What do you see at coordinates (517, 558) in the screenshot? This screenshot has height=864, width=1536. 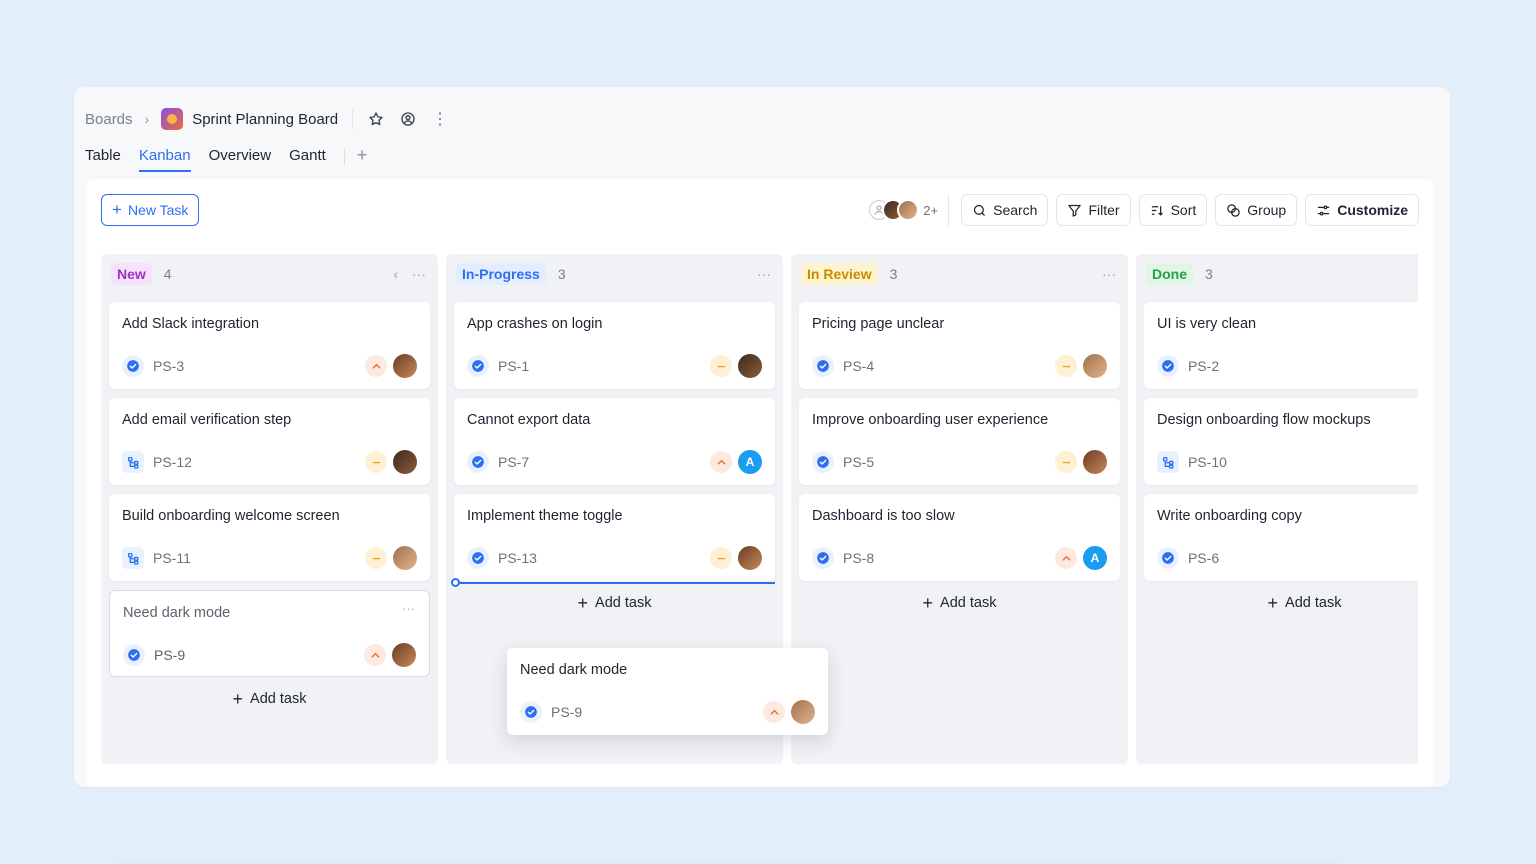 I see `card-key: PS-13` at bounding box center [517, 558].